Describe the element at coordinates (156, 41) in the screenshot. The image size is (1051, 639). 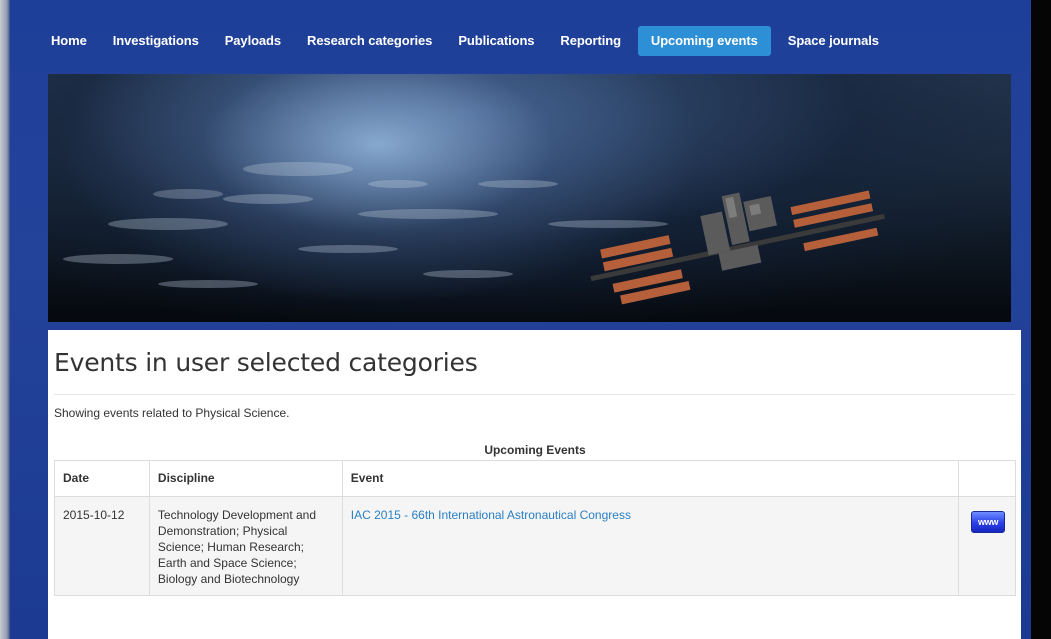
I see `nav-investigations: Investigations` at that location.